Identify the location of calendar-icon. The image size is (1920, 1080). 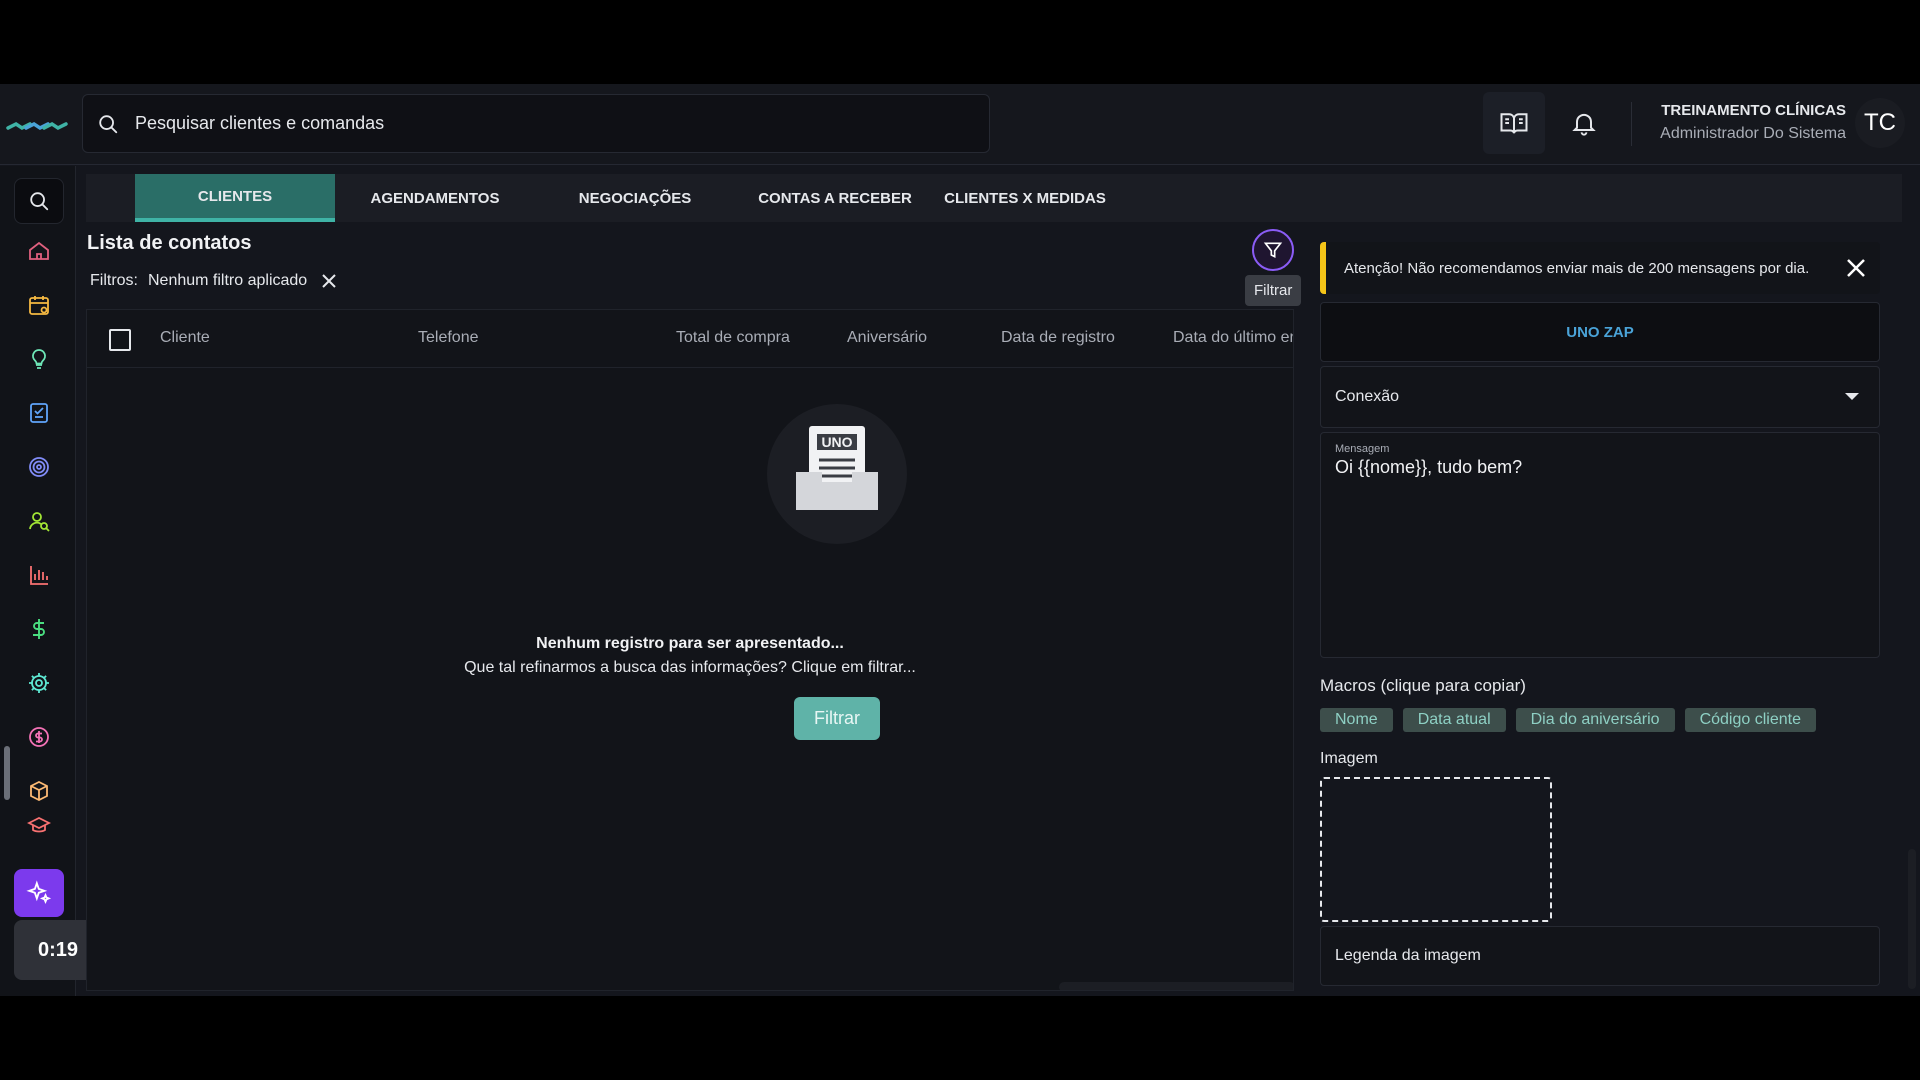
(39, 305).